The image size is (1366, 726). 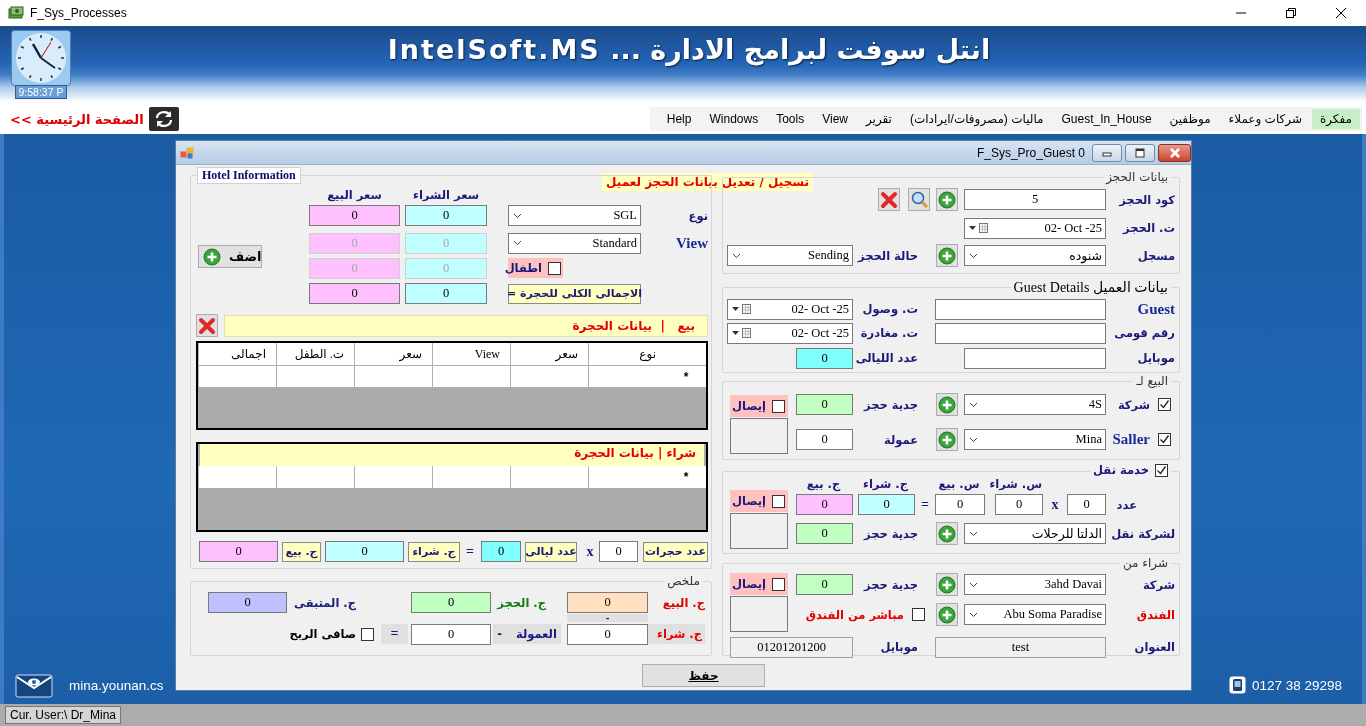 I want to click on search-button, so click(x=919, y=199).